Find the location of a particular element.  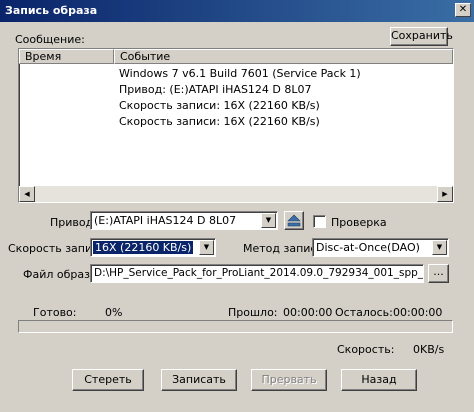

speed-status-value: 0KB/s is located at coordinates (429, 349).